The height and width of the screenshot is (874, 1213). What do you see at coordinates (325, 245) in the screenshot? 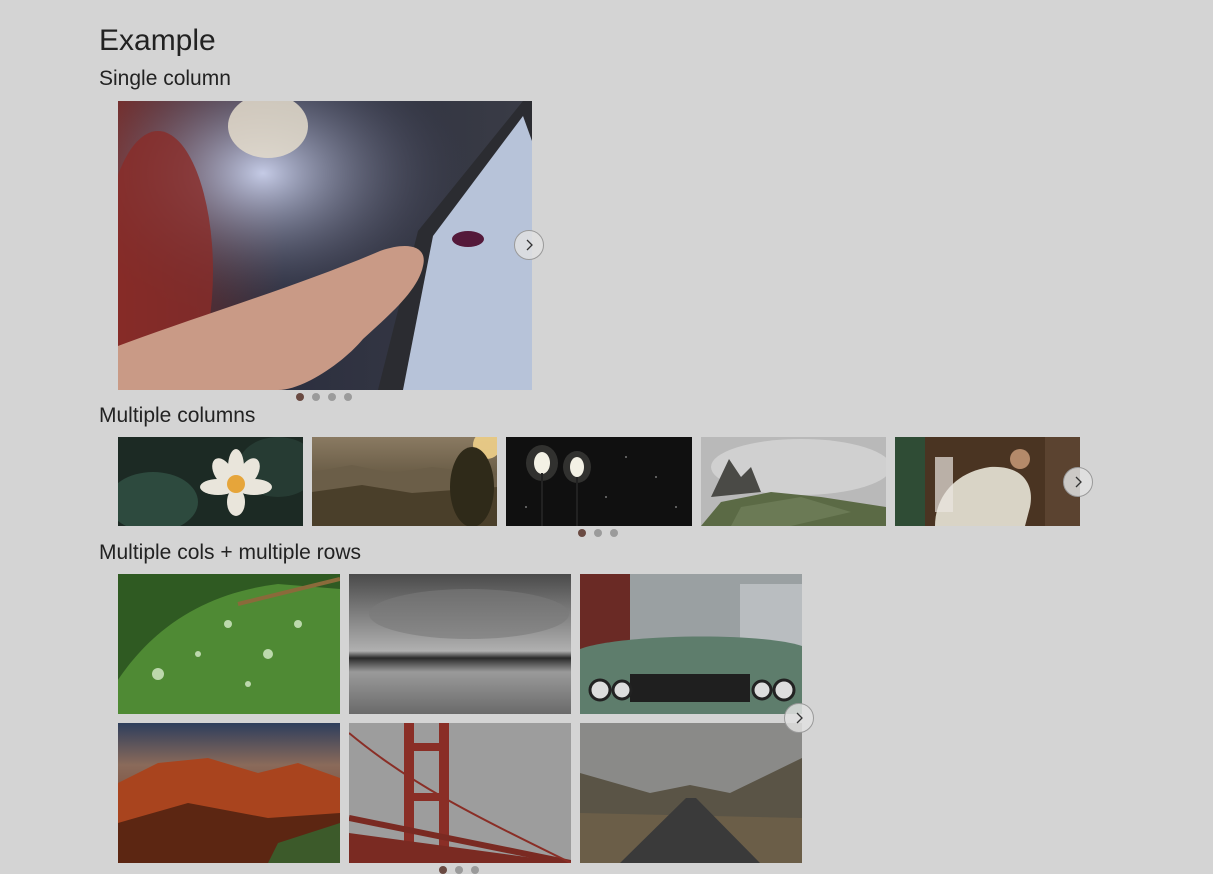
I see `slide-hand-touching-tablet` at bounding box center [325, 245].